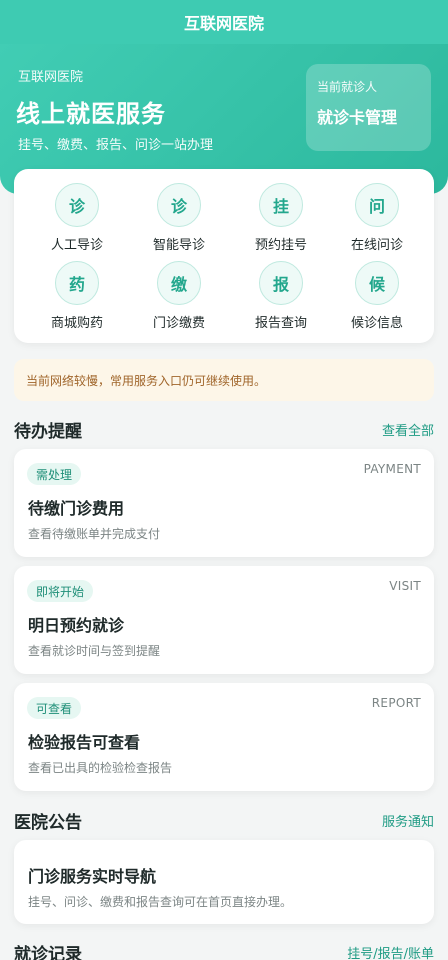 This screenshot has width=448, height=960. Describe the element at coordinates (146, 380) in the screenshot. I see `notice-text: 当前网络较慢，常用服务入口仍可继续使用。` at that location.